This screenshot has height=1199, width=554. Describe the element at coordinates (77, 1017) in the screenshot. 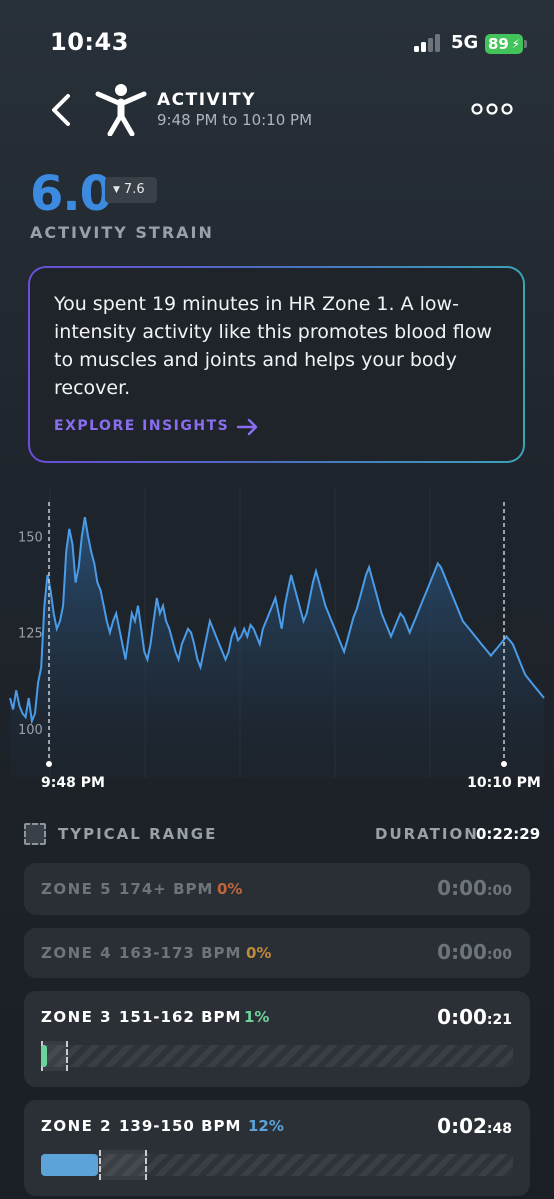

I see `zone-name: ZONE 3` at that location.